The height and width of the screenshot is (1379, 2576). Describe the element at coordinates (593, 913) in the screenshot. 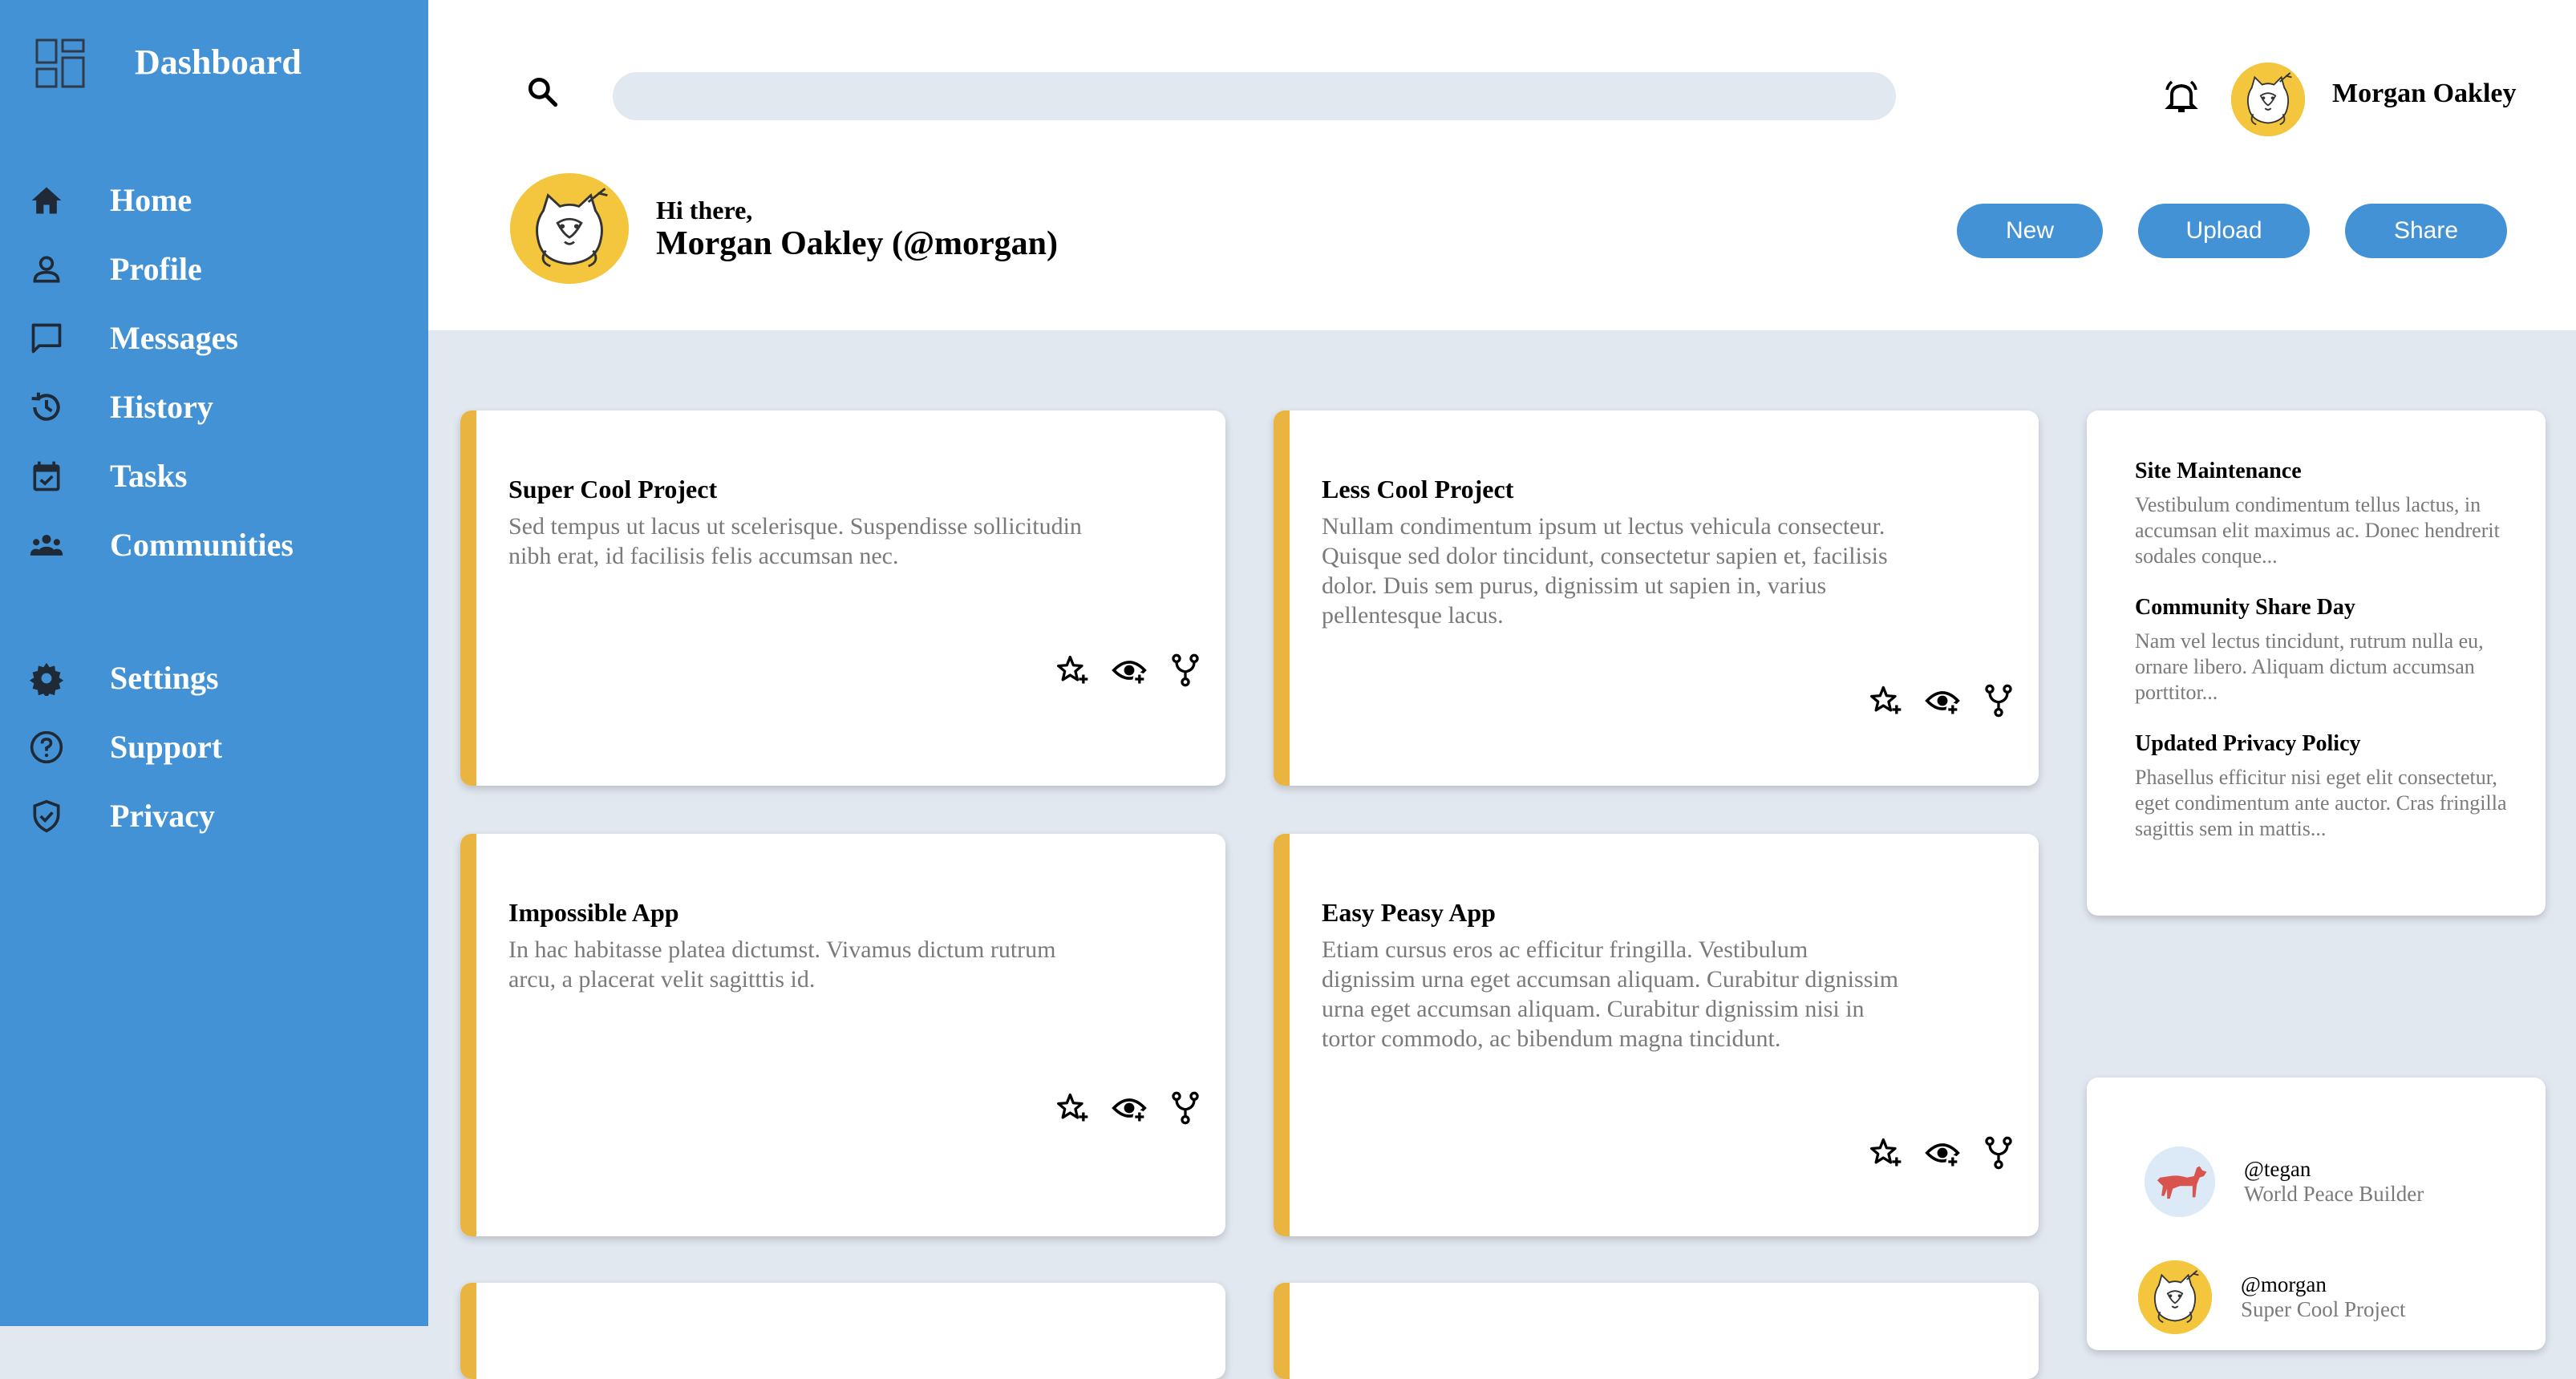

I see `project-title: Impossible App` at that location.